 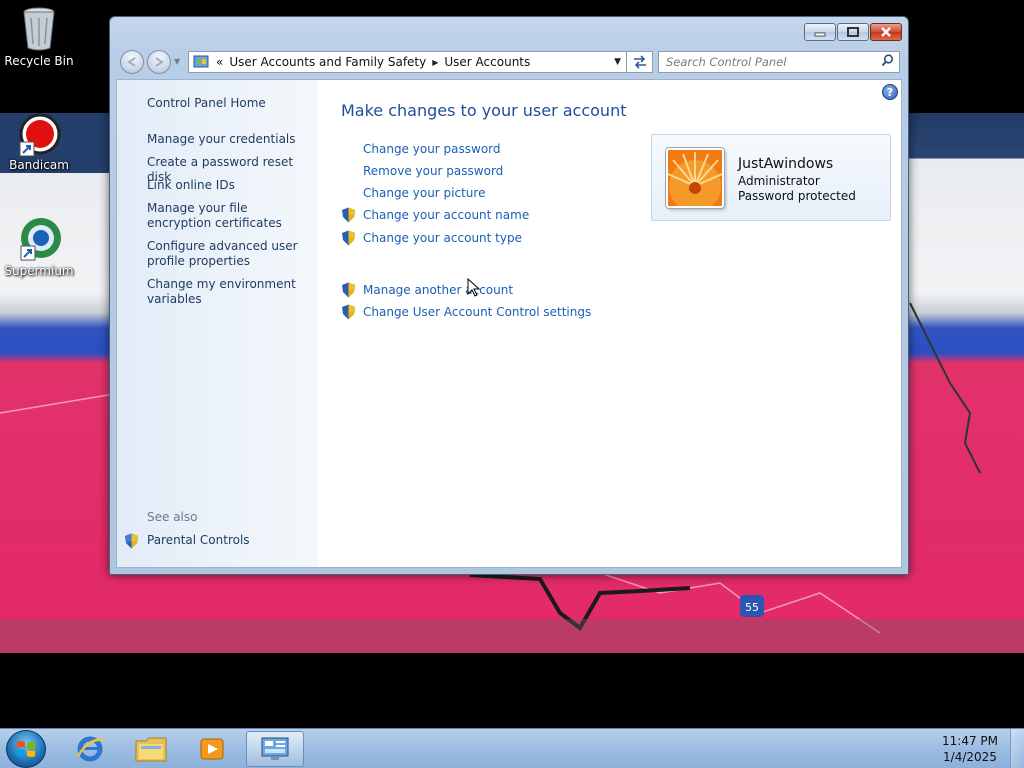 I want to click on restore-icon, so click(x=853, y=32).